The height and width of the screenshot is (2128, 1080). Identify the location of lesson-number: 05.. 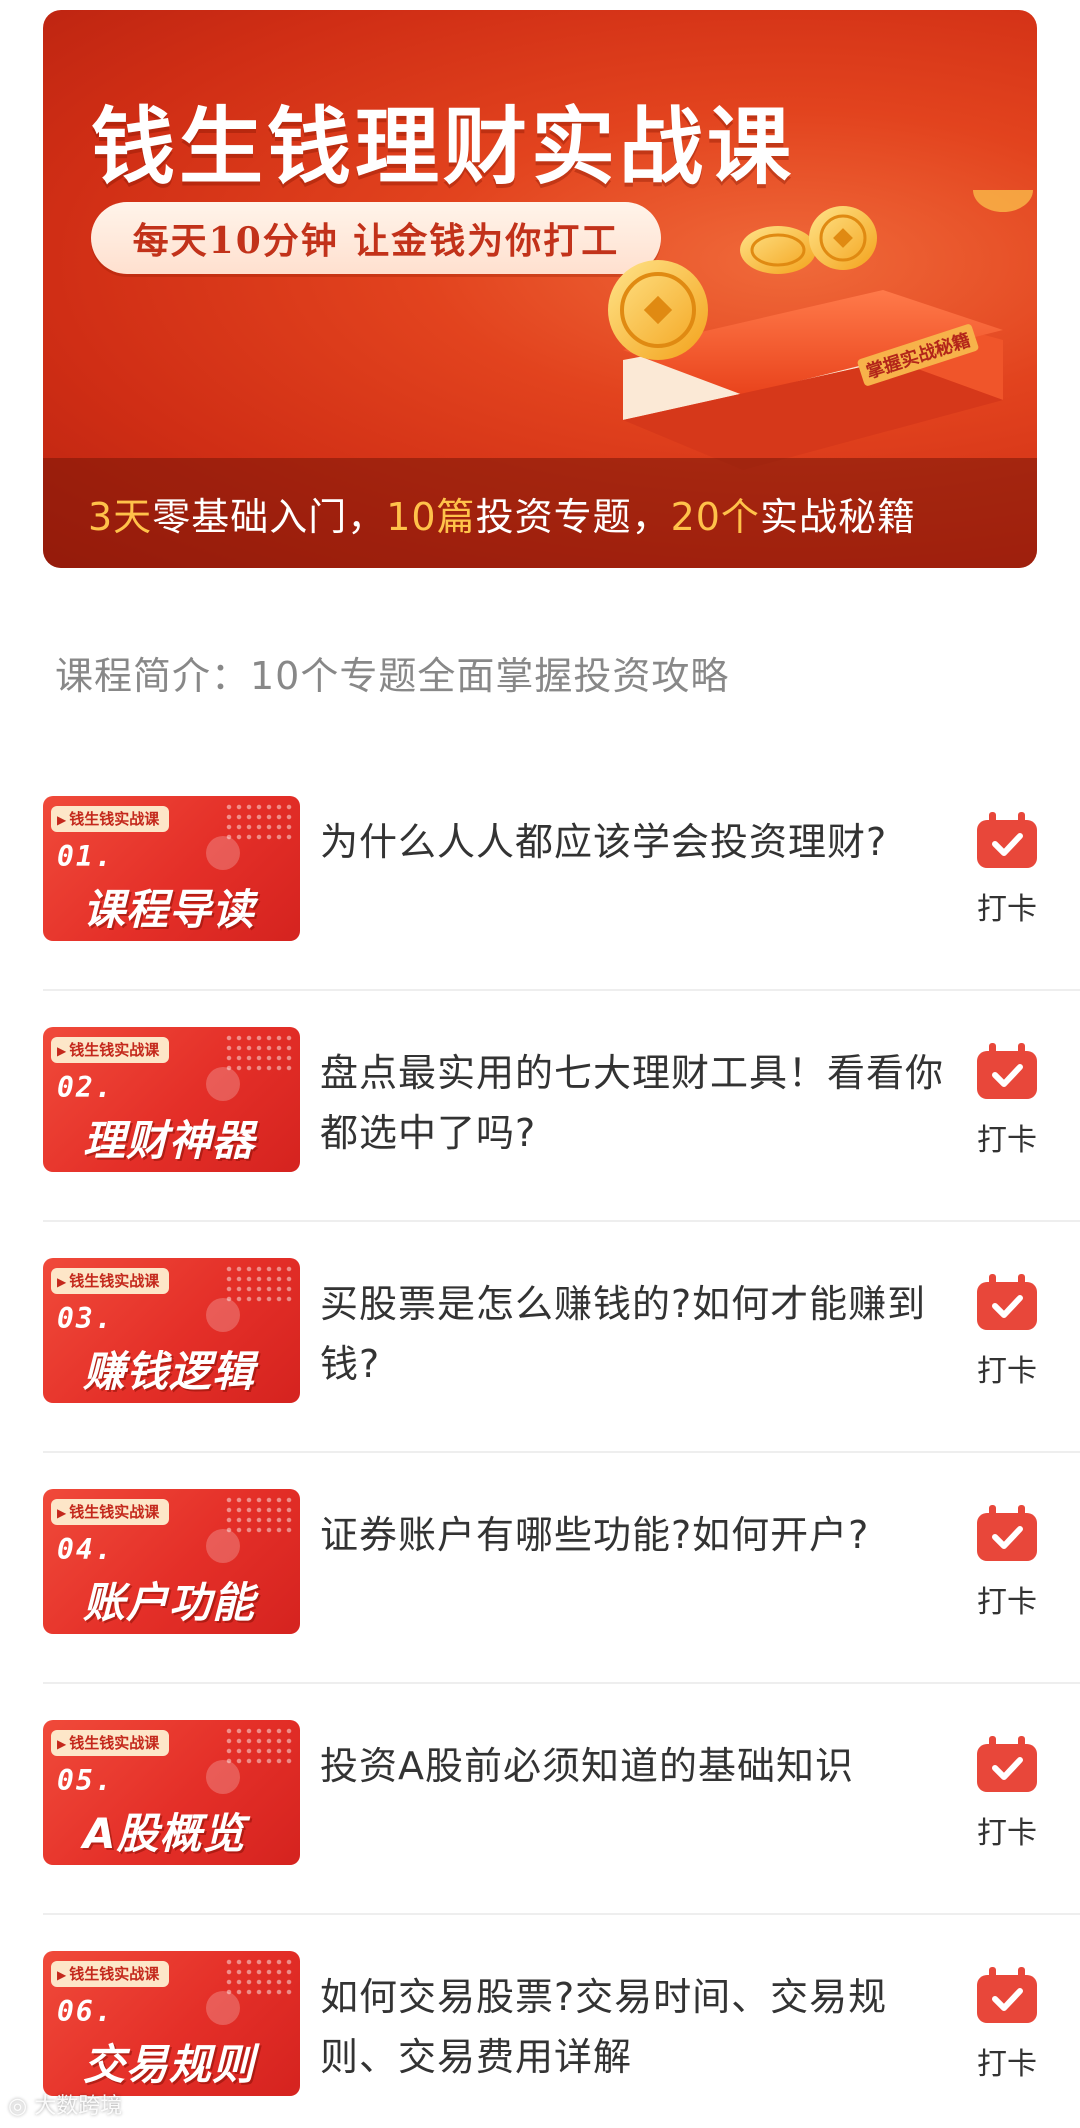
(85, 1780).